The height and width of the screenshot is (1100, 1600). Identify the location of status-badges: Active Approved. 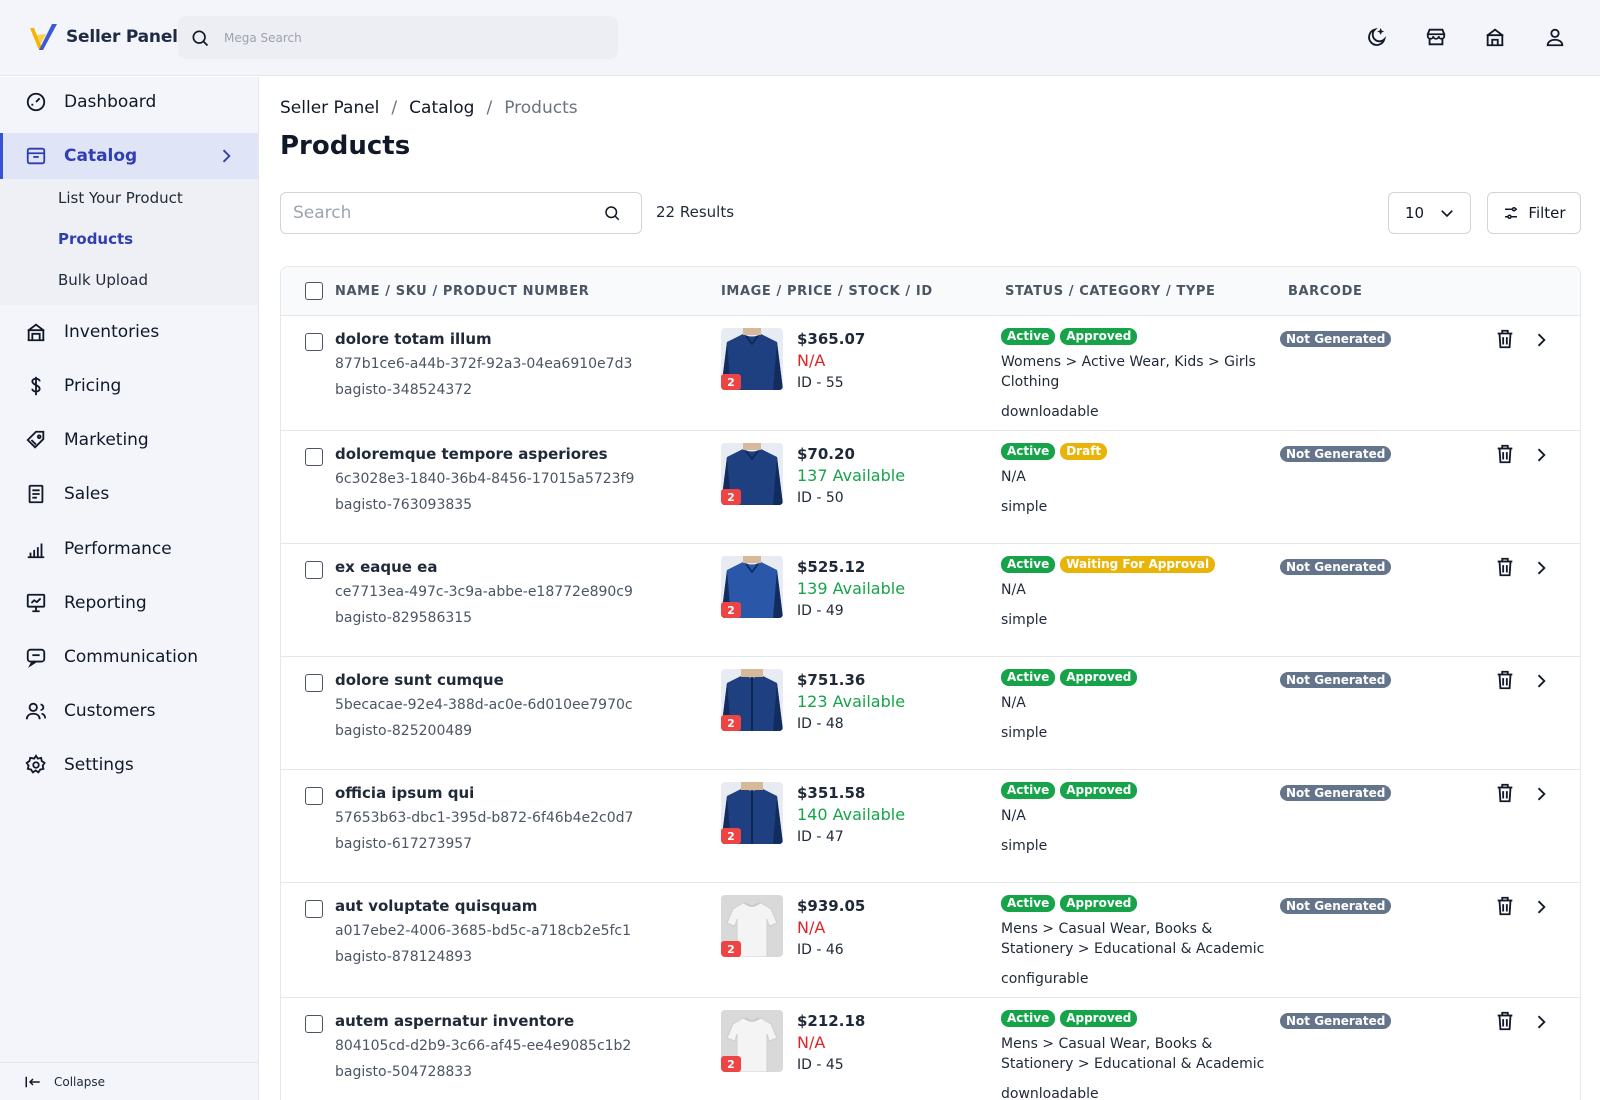
(1069, 1018).